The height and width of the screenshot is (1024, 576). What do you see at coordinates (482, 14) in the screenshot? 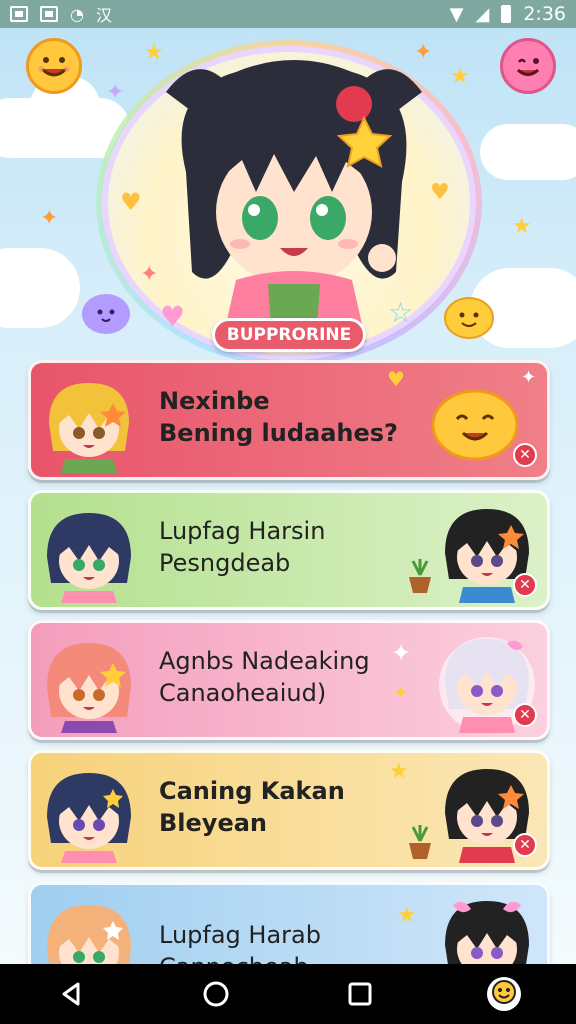
I see `signal-icon: ◢` at bounding box center [482, 14].